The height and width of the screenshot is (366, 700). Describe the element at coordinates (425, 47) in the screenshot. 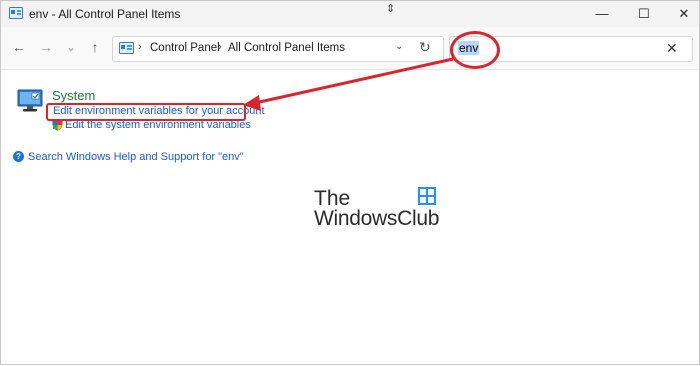

I see `refresh-button: ↻` at that location.